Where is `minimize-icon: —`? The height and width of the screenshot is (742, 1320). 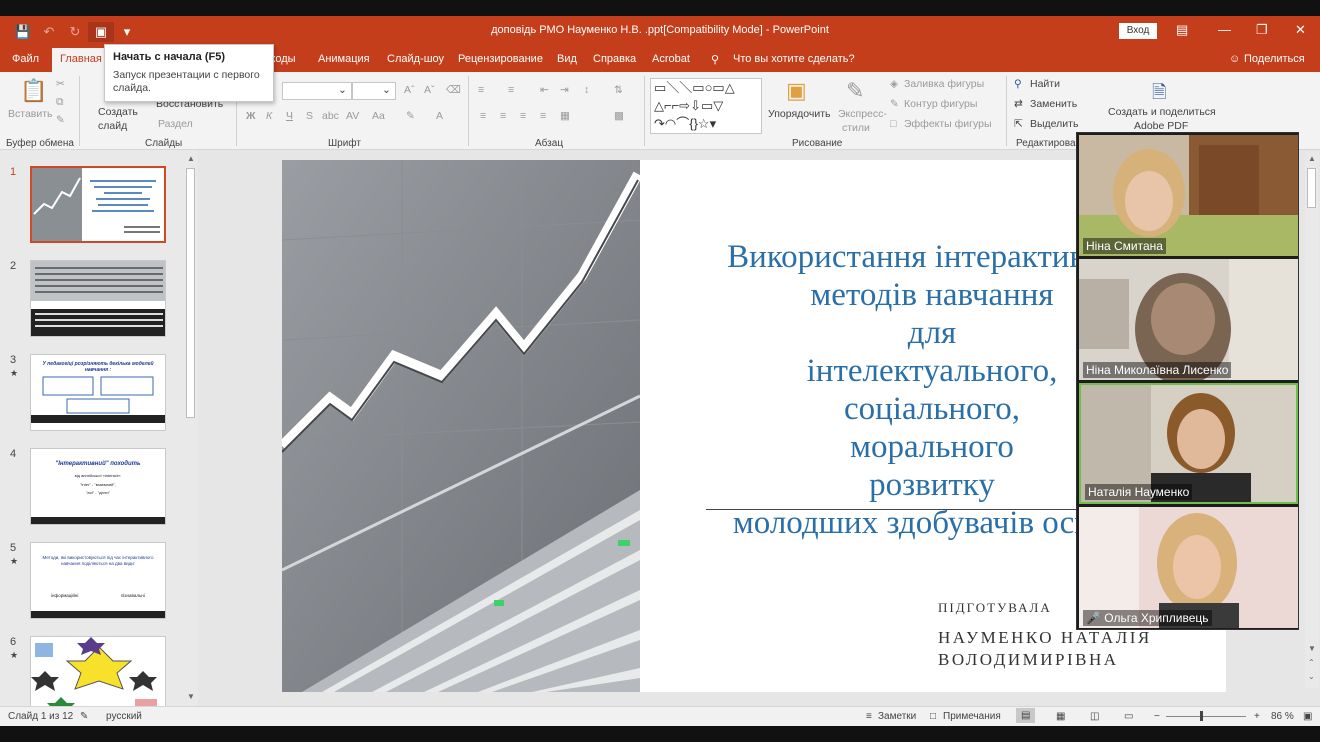
minimize-icon: — is located at coordinates (1224, 29).